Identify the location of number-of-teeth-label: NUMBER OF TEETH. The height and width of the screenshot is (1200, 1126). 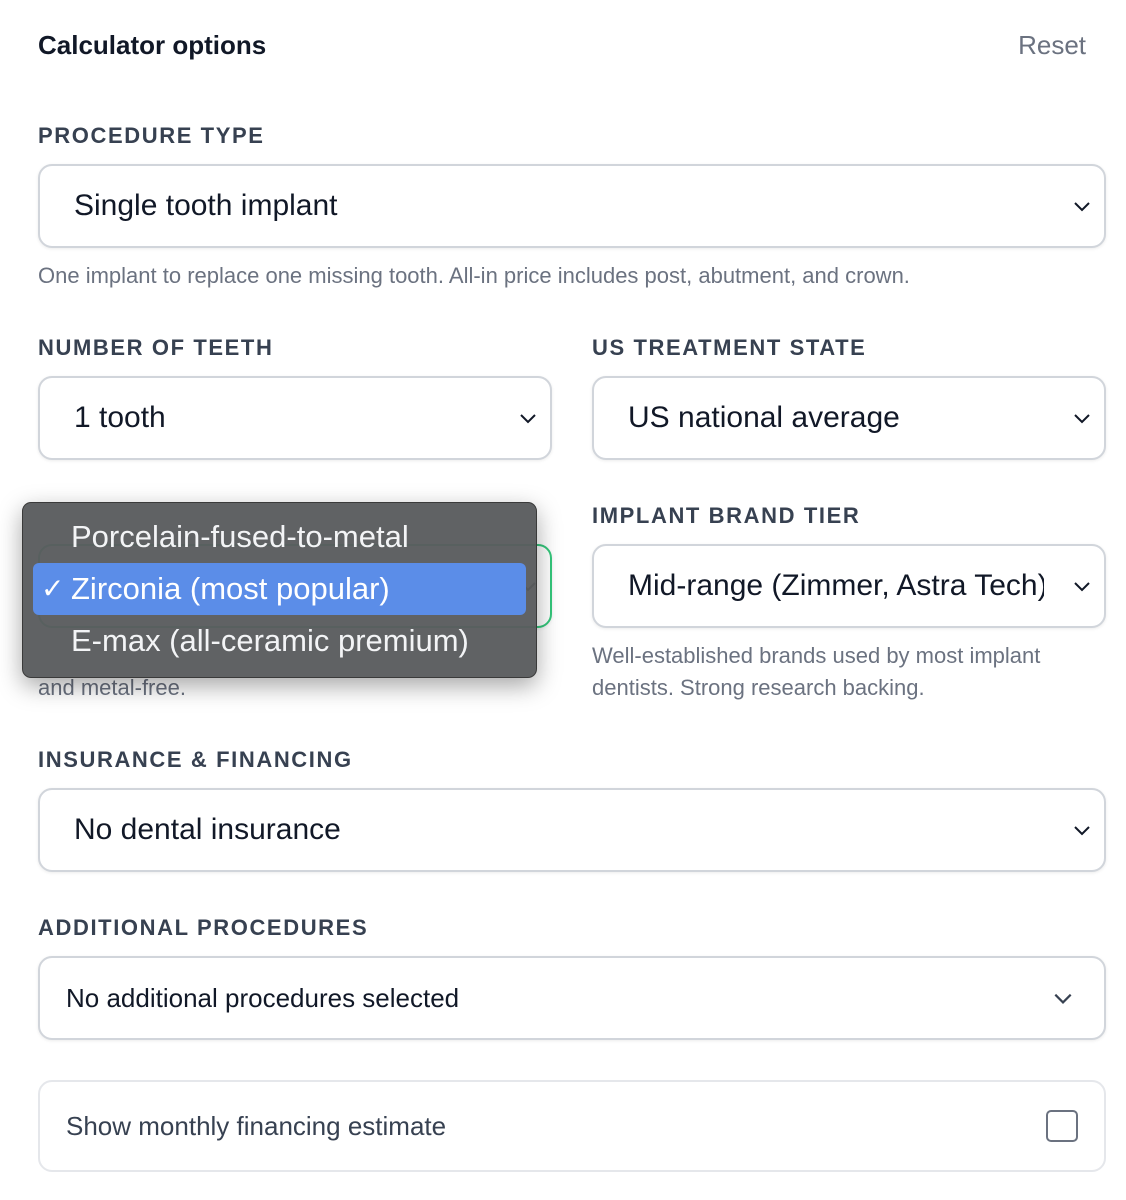
(156, 347).